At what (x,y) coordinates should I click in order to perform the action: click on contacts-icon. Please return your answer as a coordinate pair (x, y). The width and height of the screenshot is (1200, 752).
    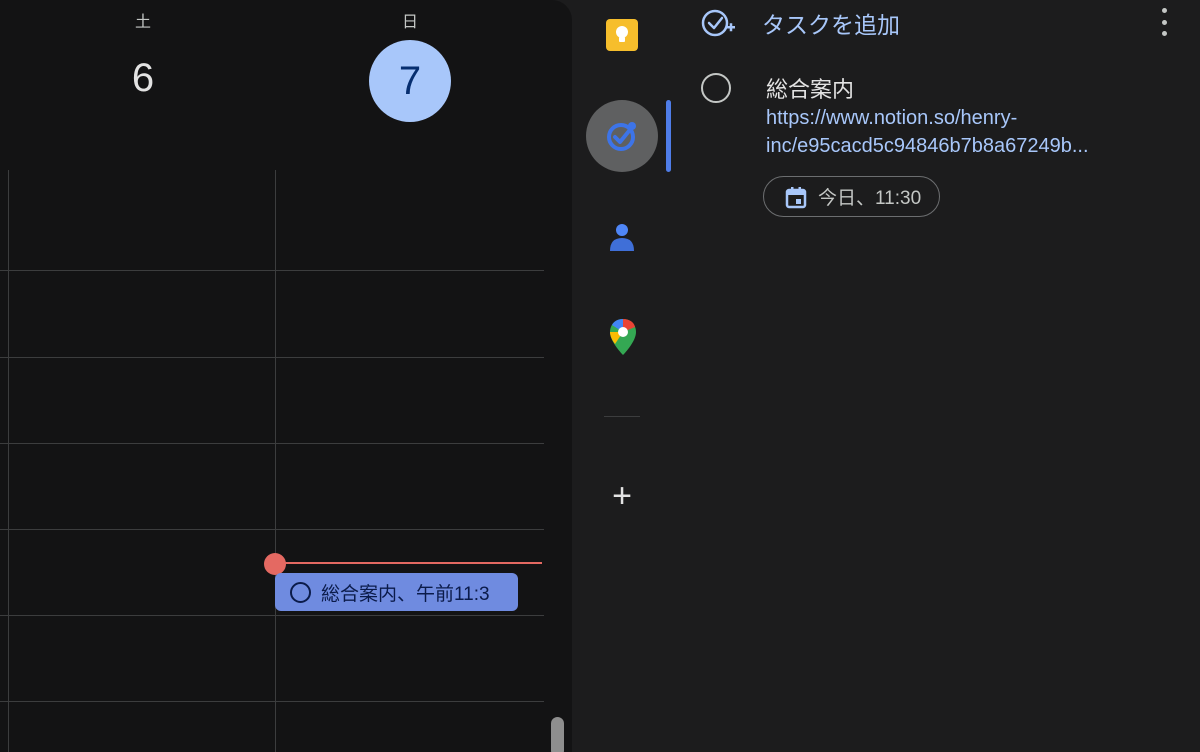
    Looking at the image, I should click on (622, 237).